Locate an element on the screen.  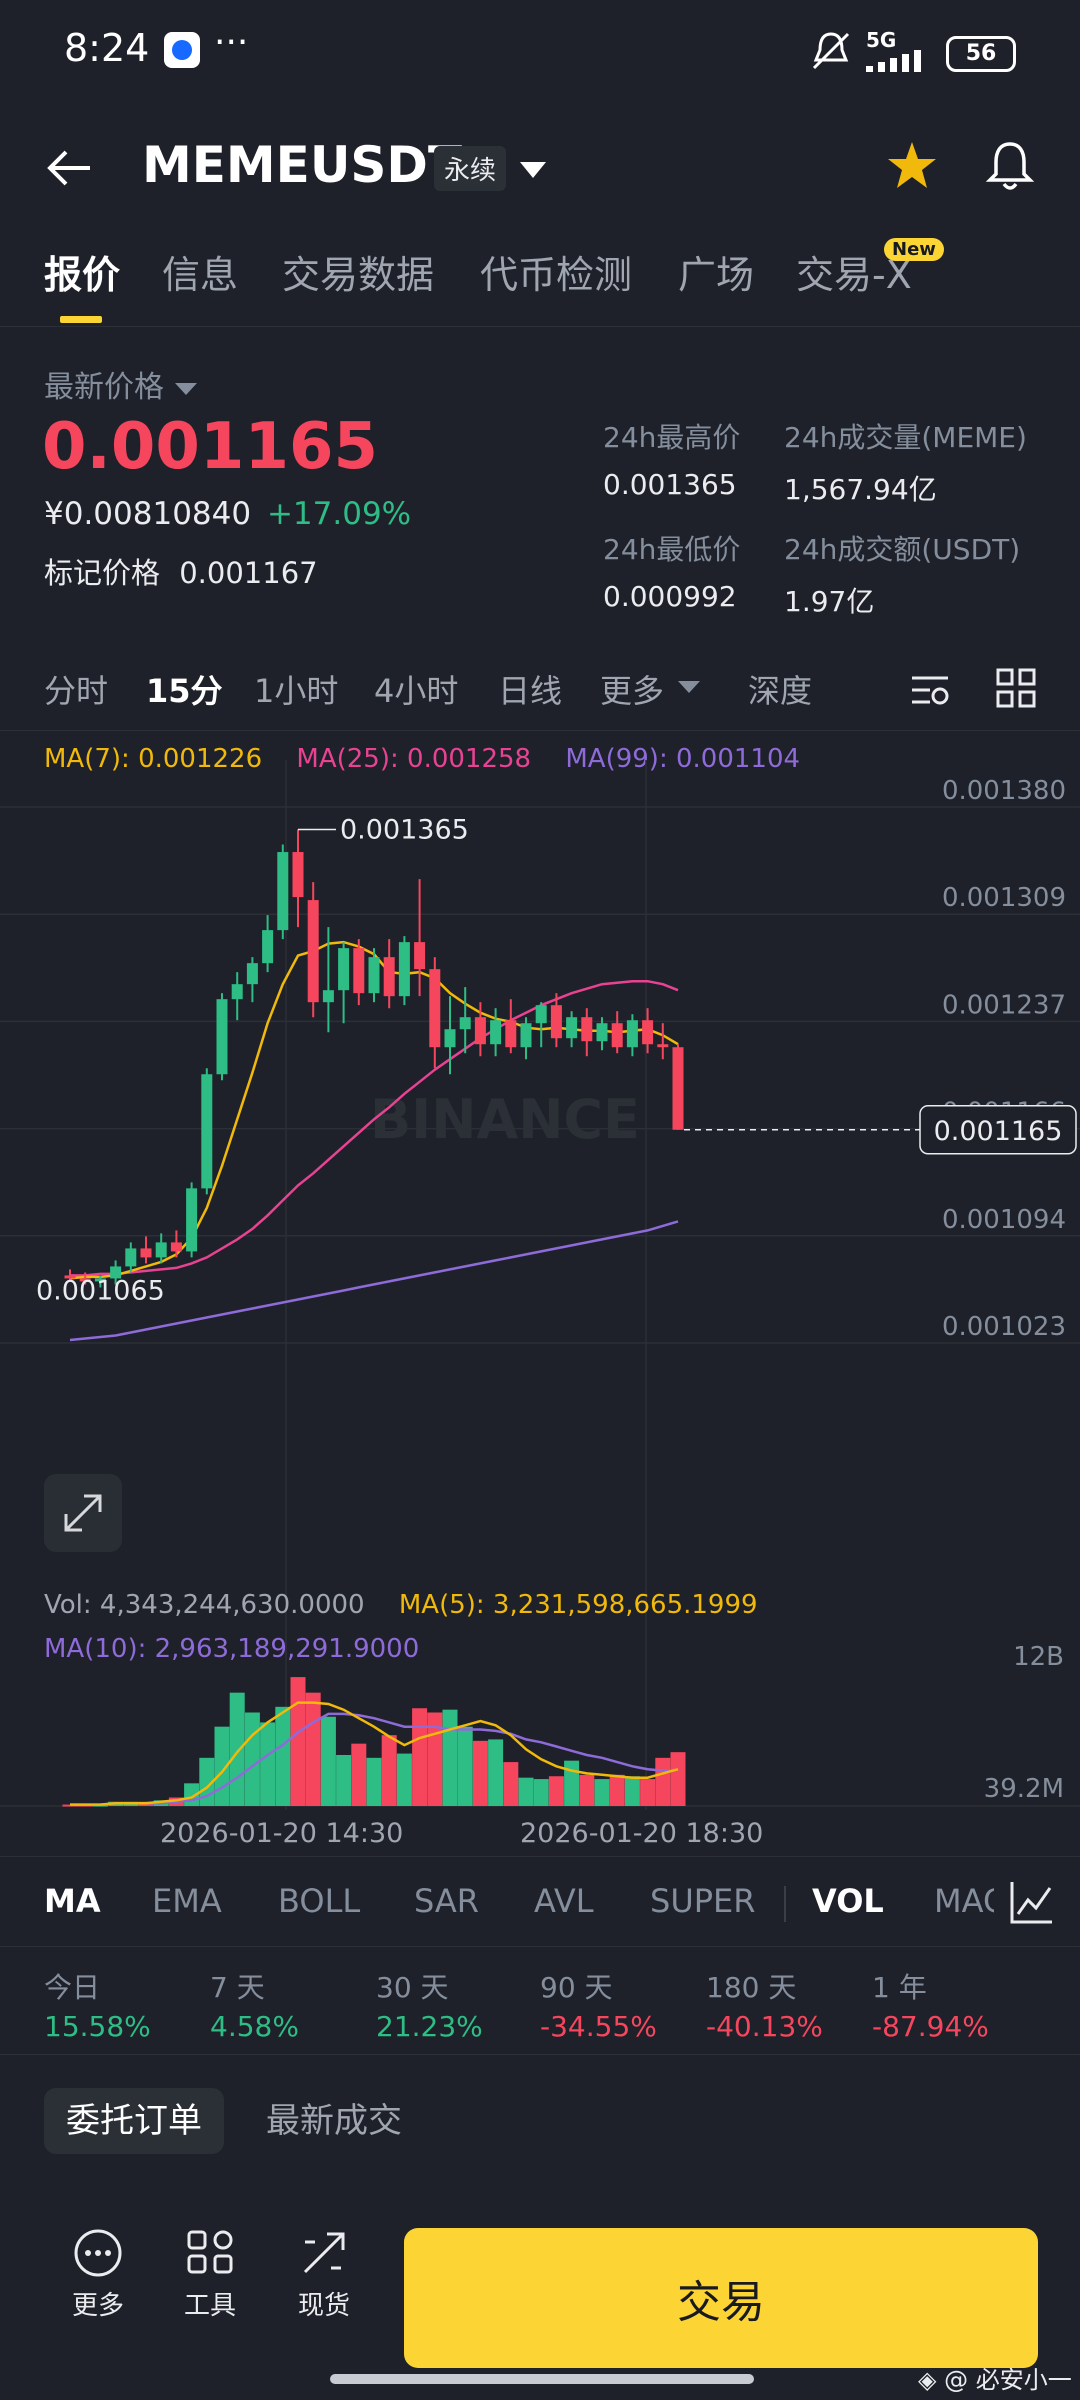
tab-info: 信息 is located at coordinates (200, 271).